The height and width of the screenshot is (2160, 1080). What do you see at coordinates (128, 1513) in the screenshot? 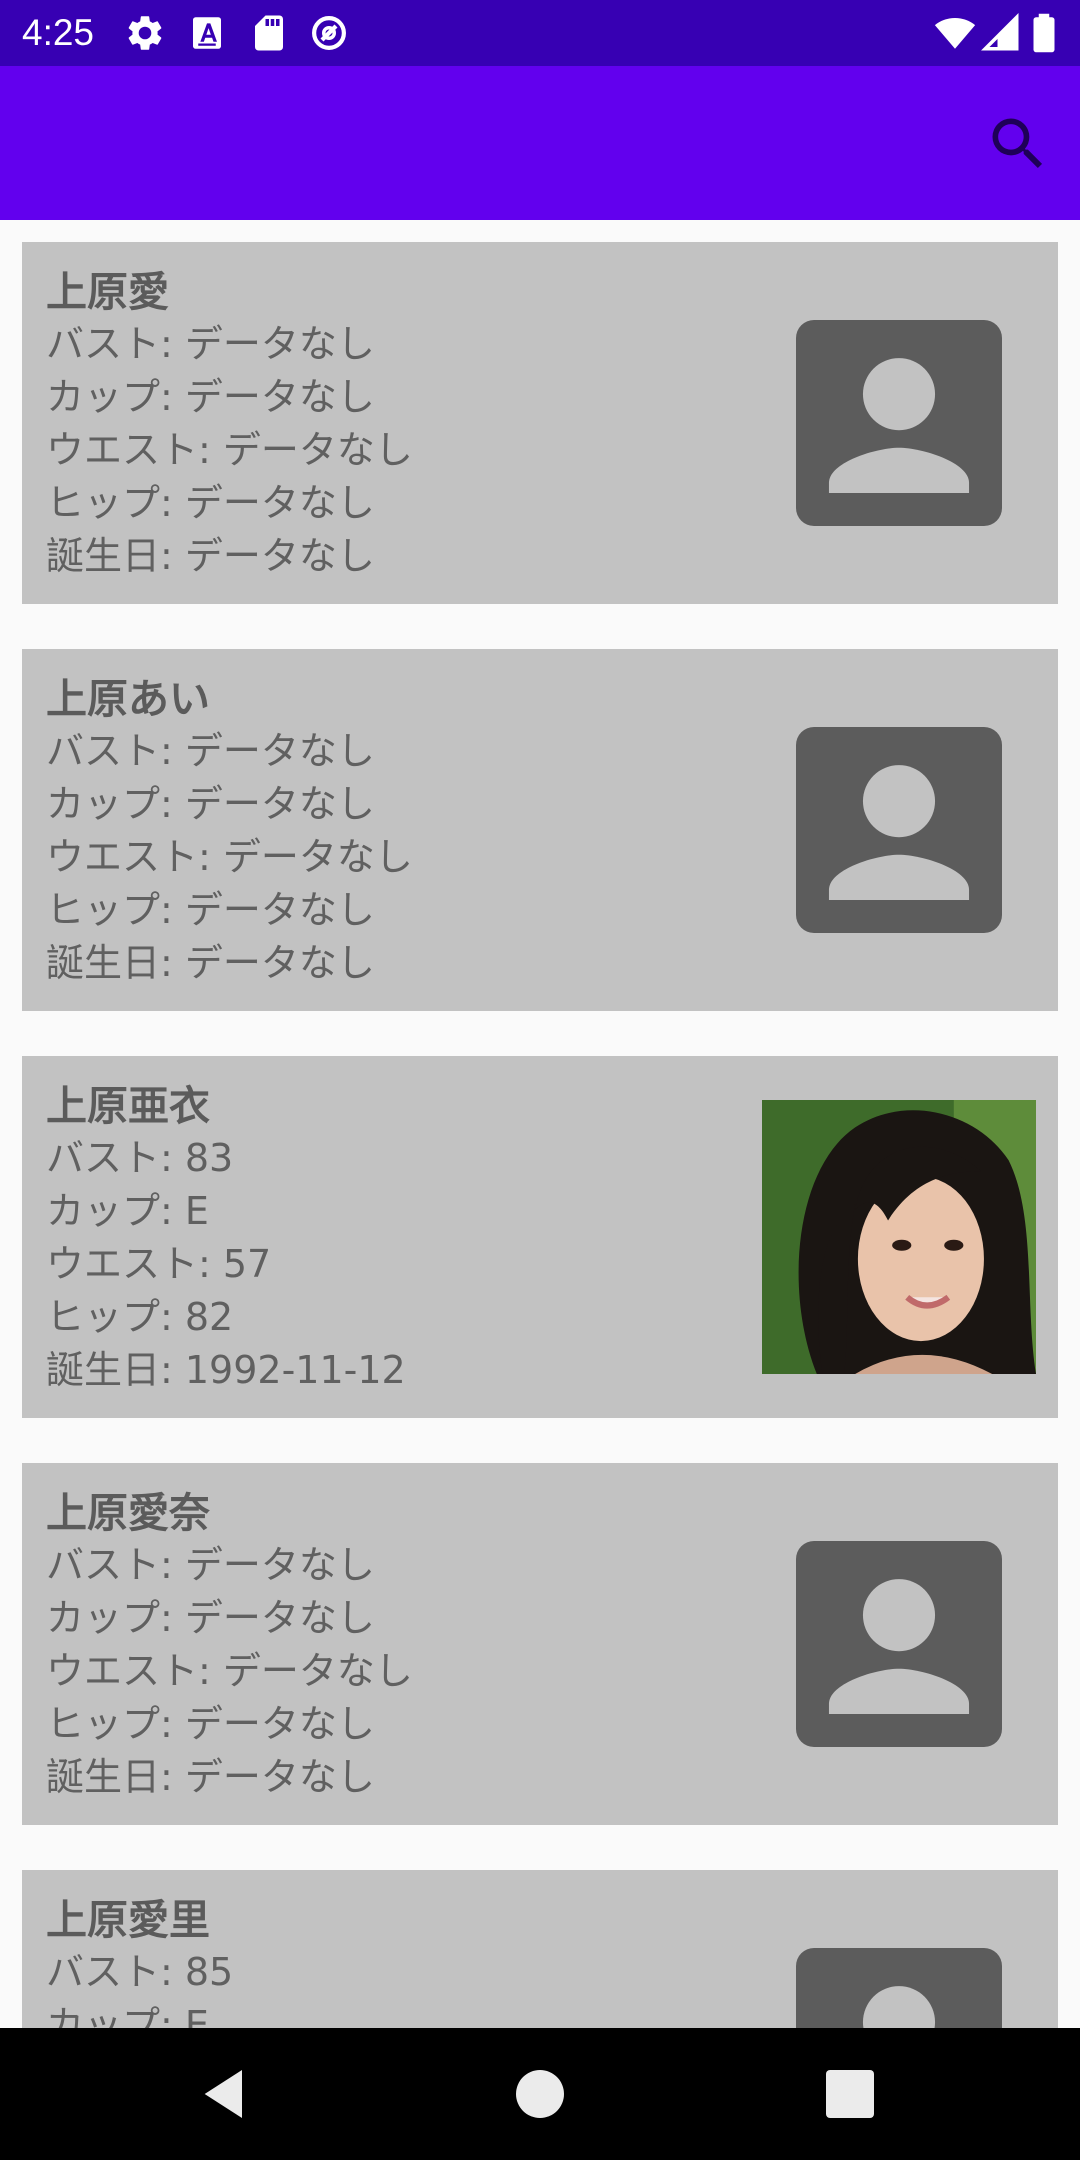
I see `actress-name: 上原愛奈` at bounding box center [128, 1513].